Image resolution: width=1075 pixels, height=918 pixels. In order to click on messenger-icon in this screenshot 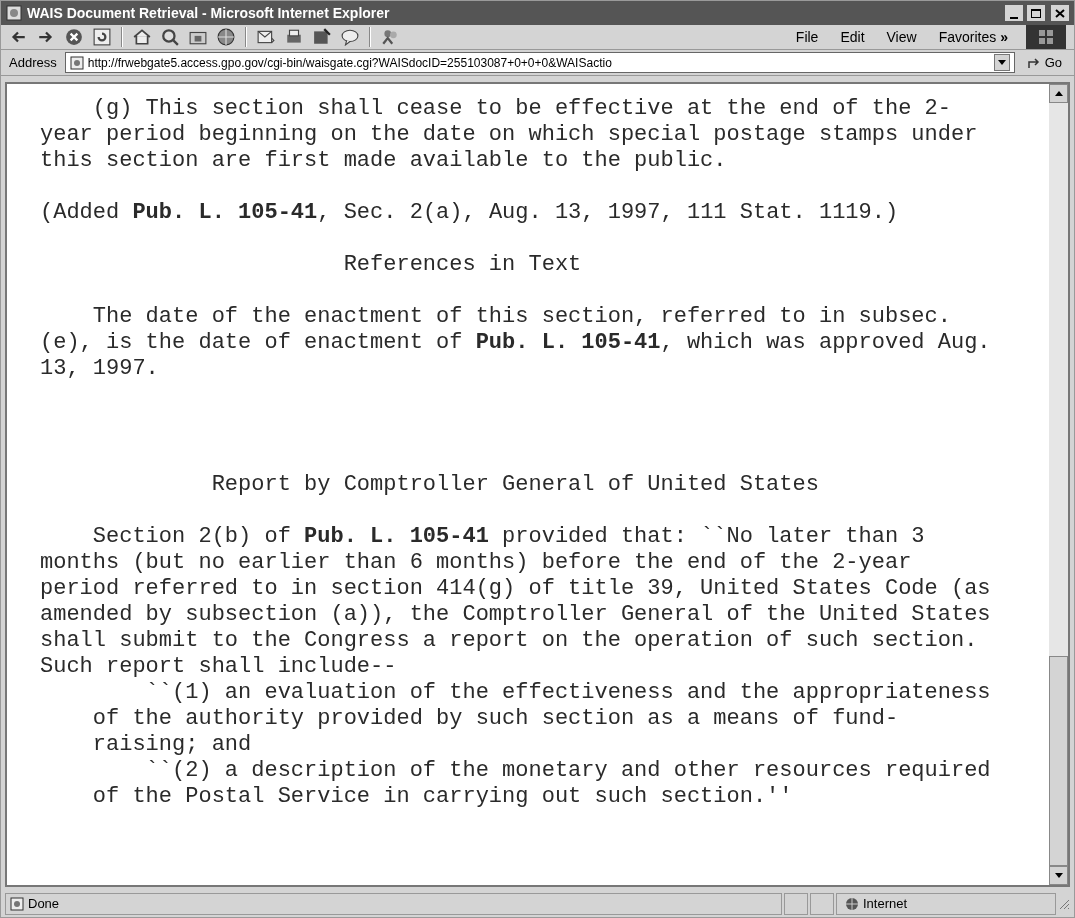, I will do `click(390, 37)`.